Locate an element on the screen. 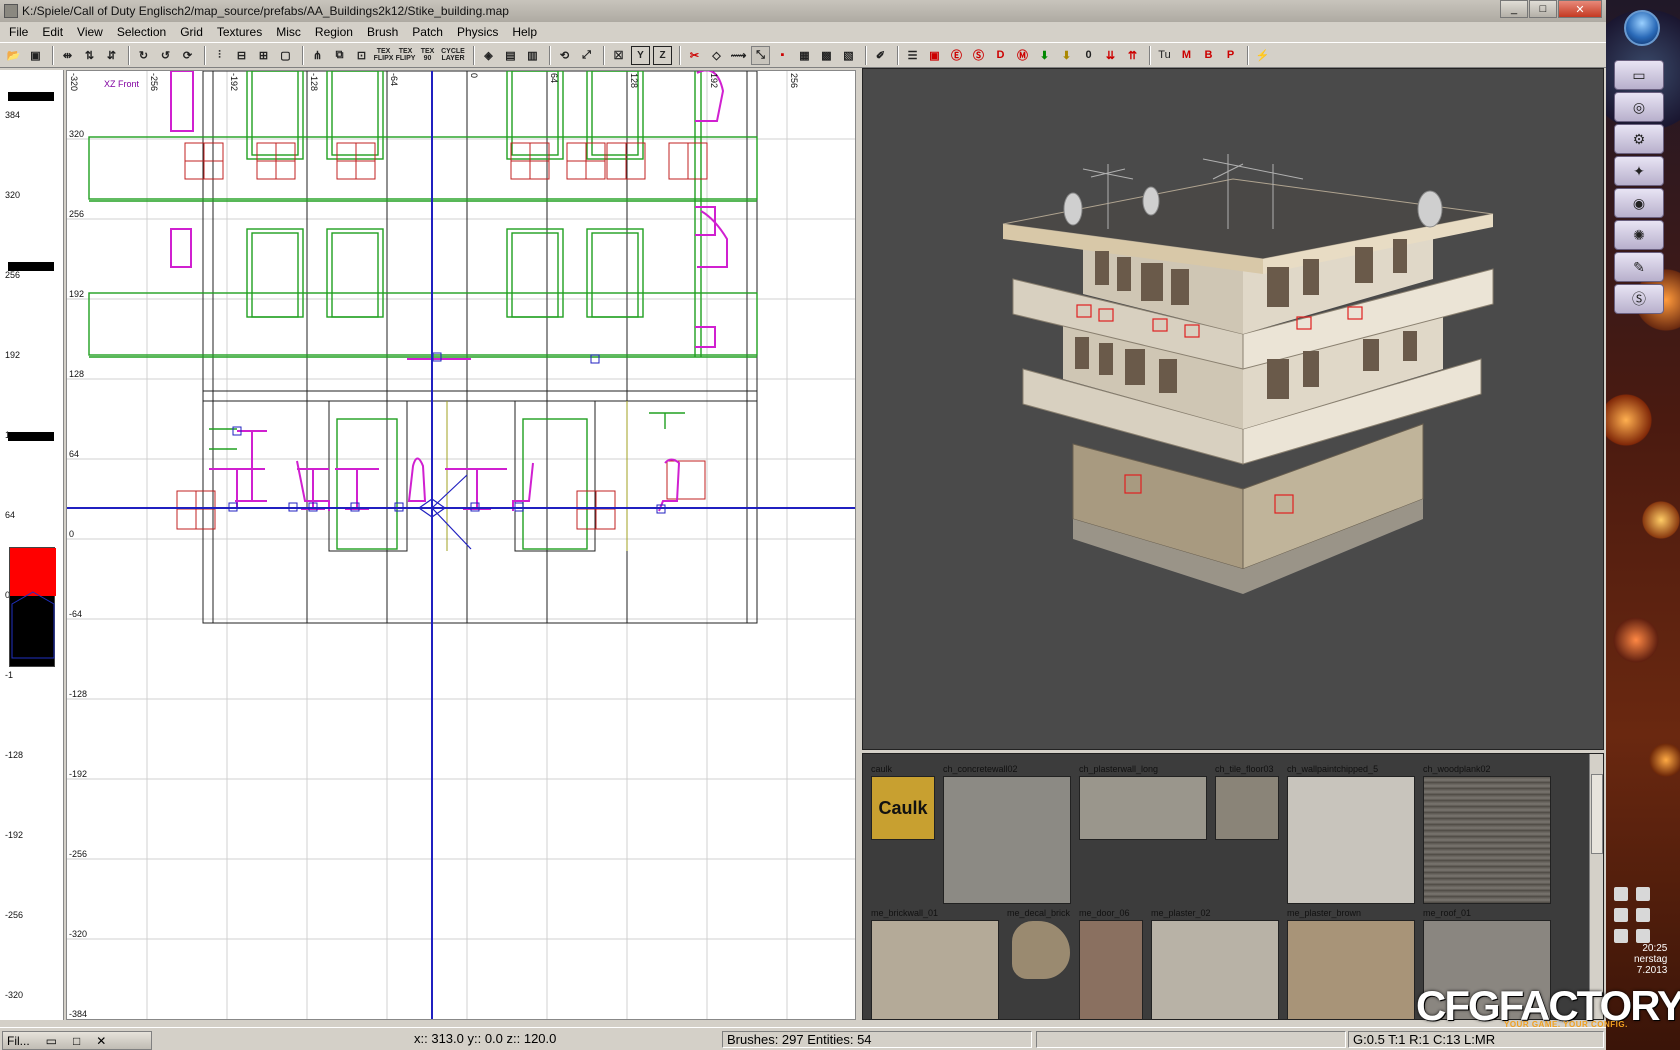 This screenshot has width=1680, height=1050. select-region-icon: ⊡ is located at coordinates (361, 55).